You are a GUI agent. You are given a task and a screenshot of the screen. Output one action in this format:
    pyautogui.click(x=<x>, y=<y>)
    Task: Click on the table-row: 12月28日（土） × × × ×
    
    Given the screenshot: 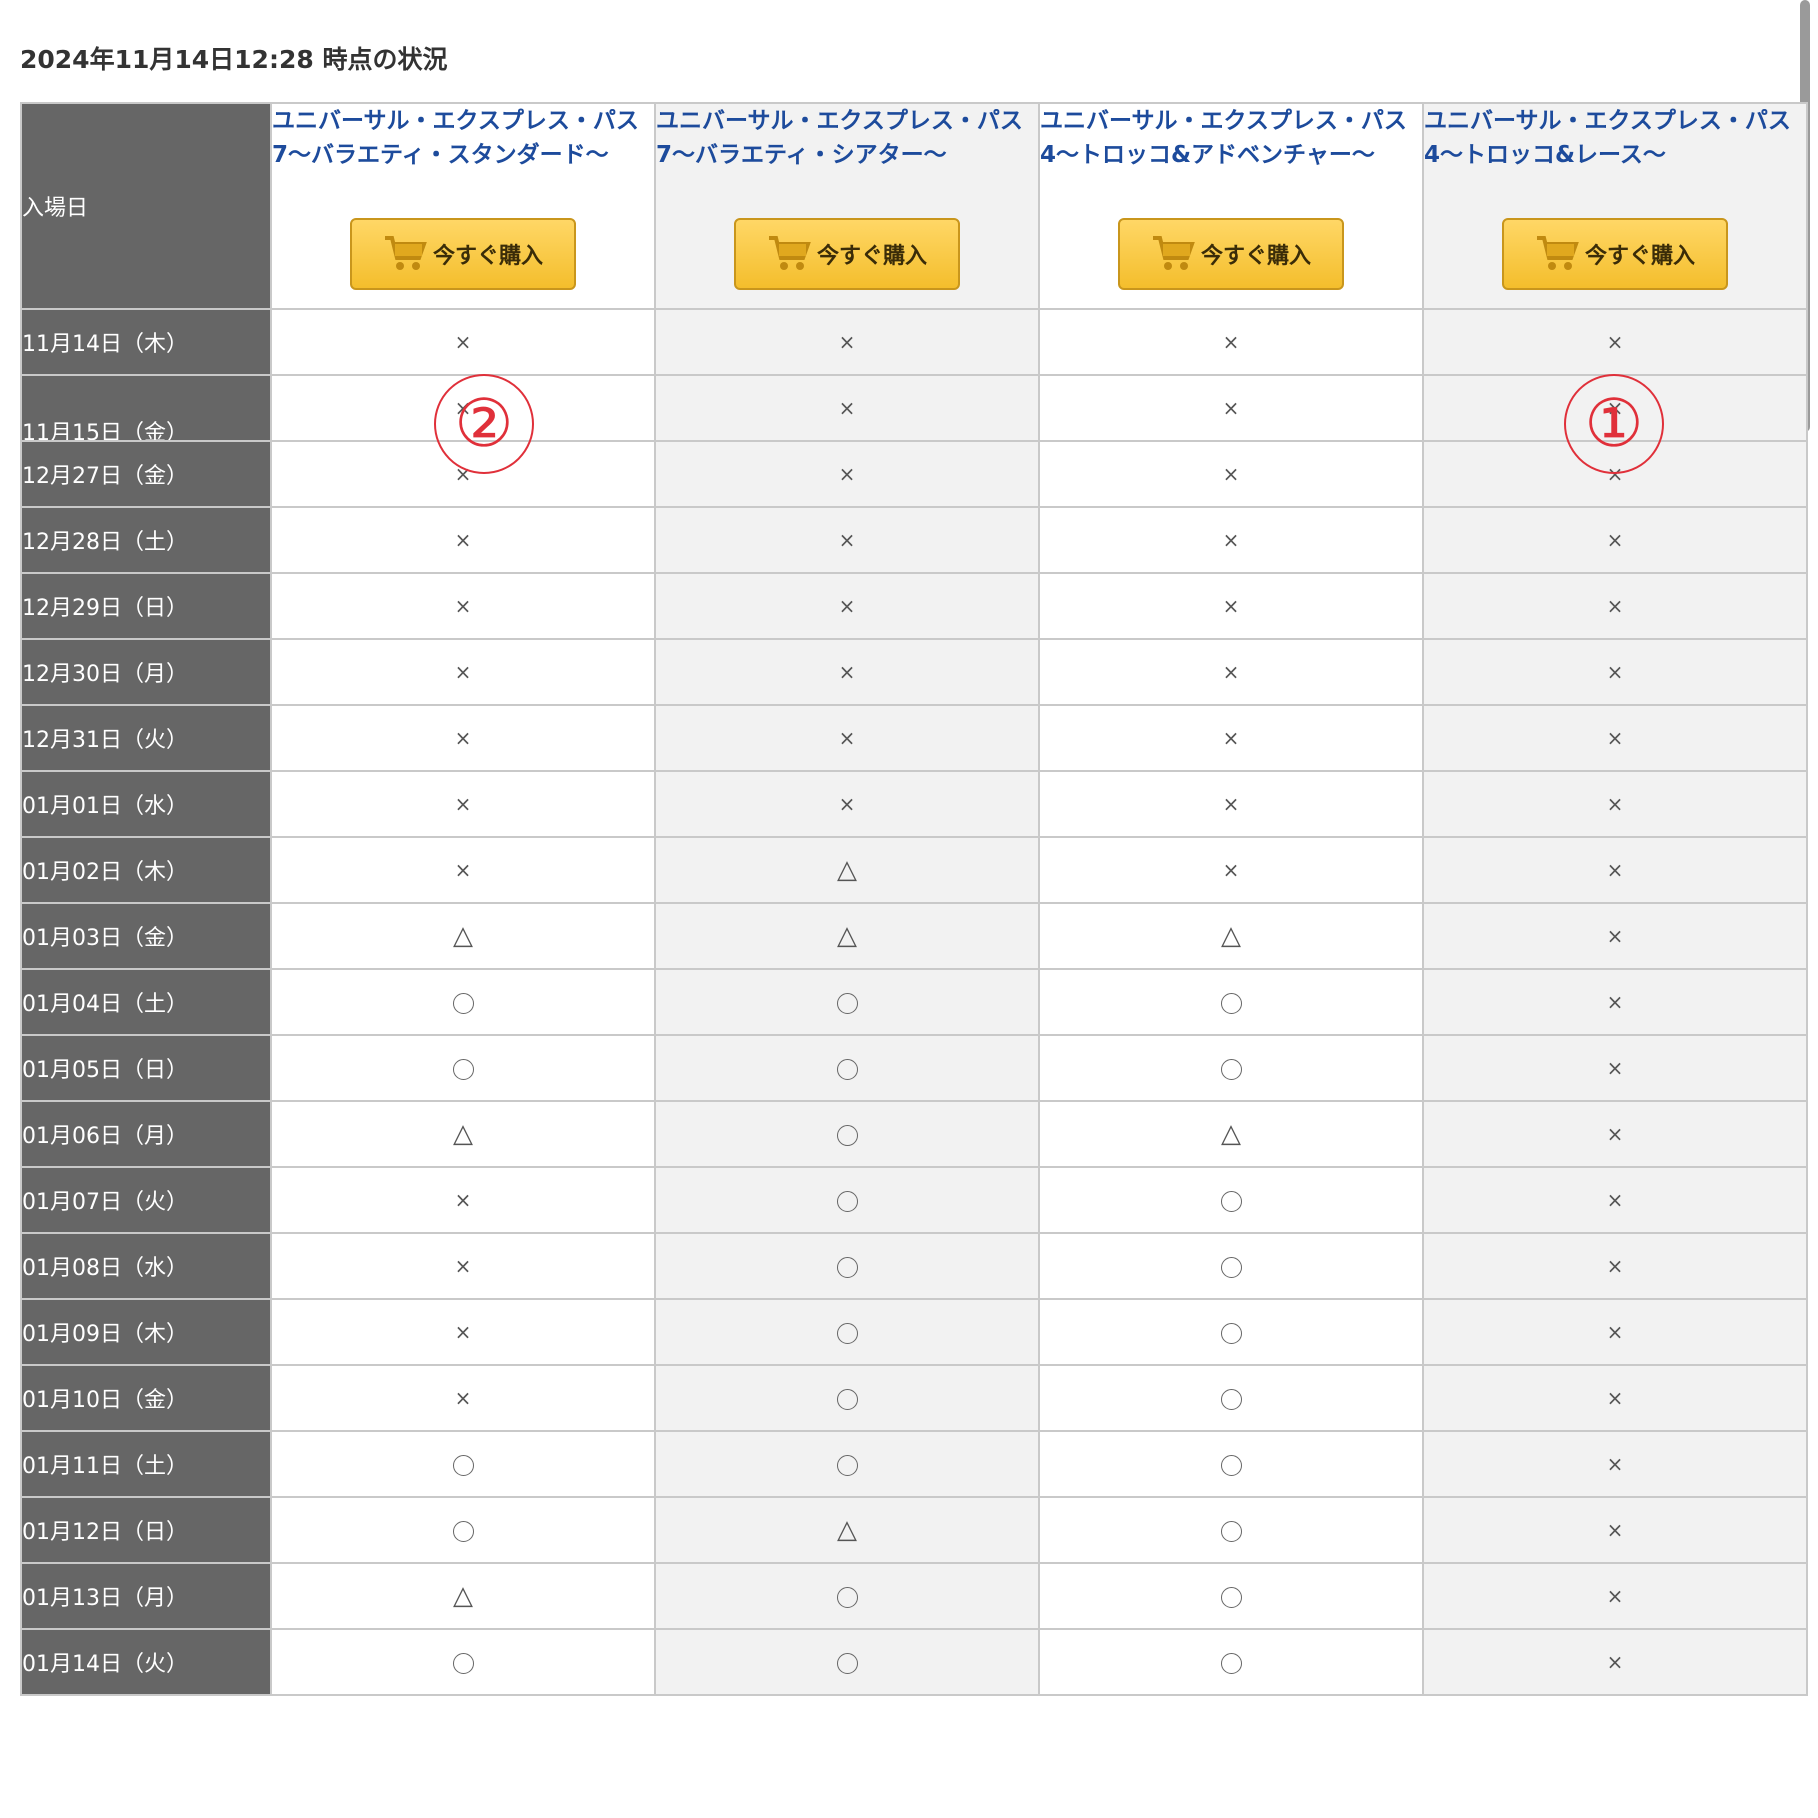 What is the action you would take?
    pyautogui.click(x=914, y=540)
    